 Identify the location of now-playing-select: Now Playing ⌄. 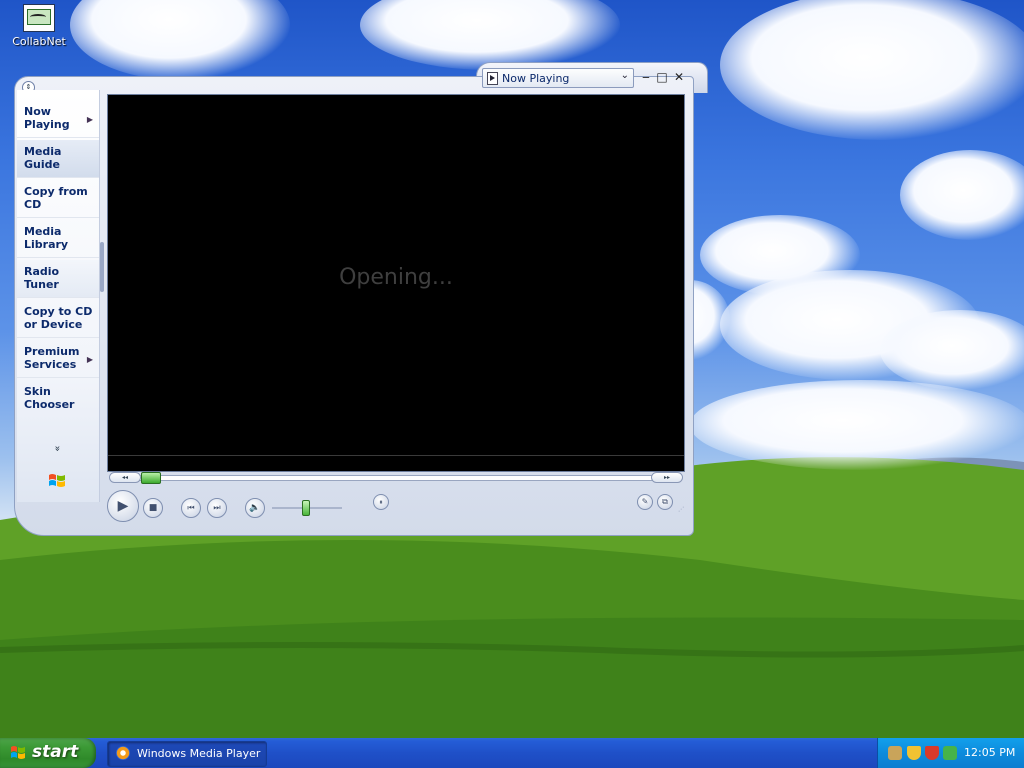
(558, 78).